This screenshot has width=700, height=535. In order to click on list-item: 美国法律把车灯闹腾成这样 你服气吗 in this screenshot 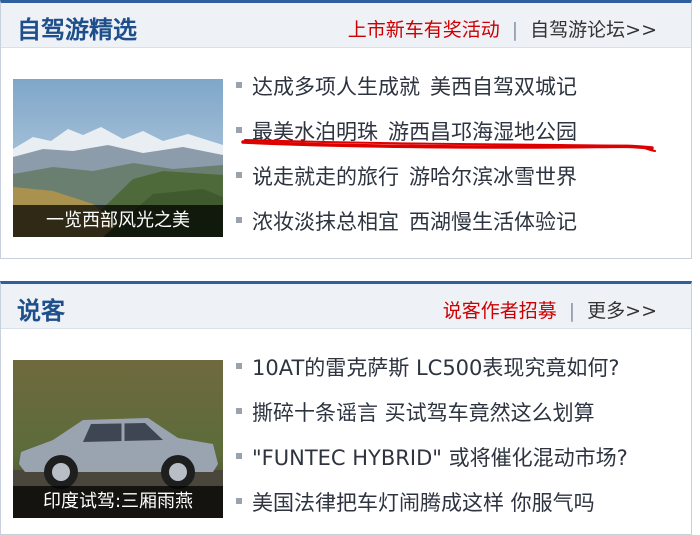, I will do `click(432, 503)`.